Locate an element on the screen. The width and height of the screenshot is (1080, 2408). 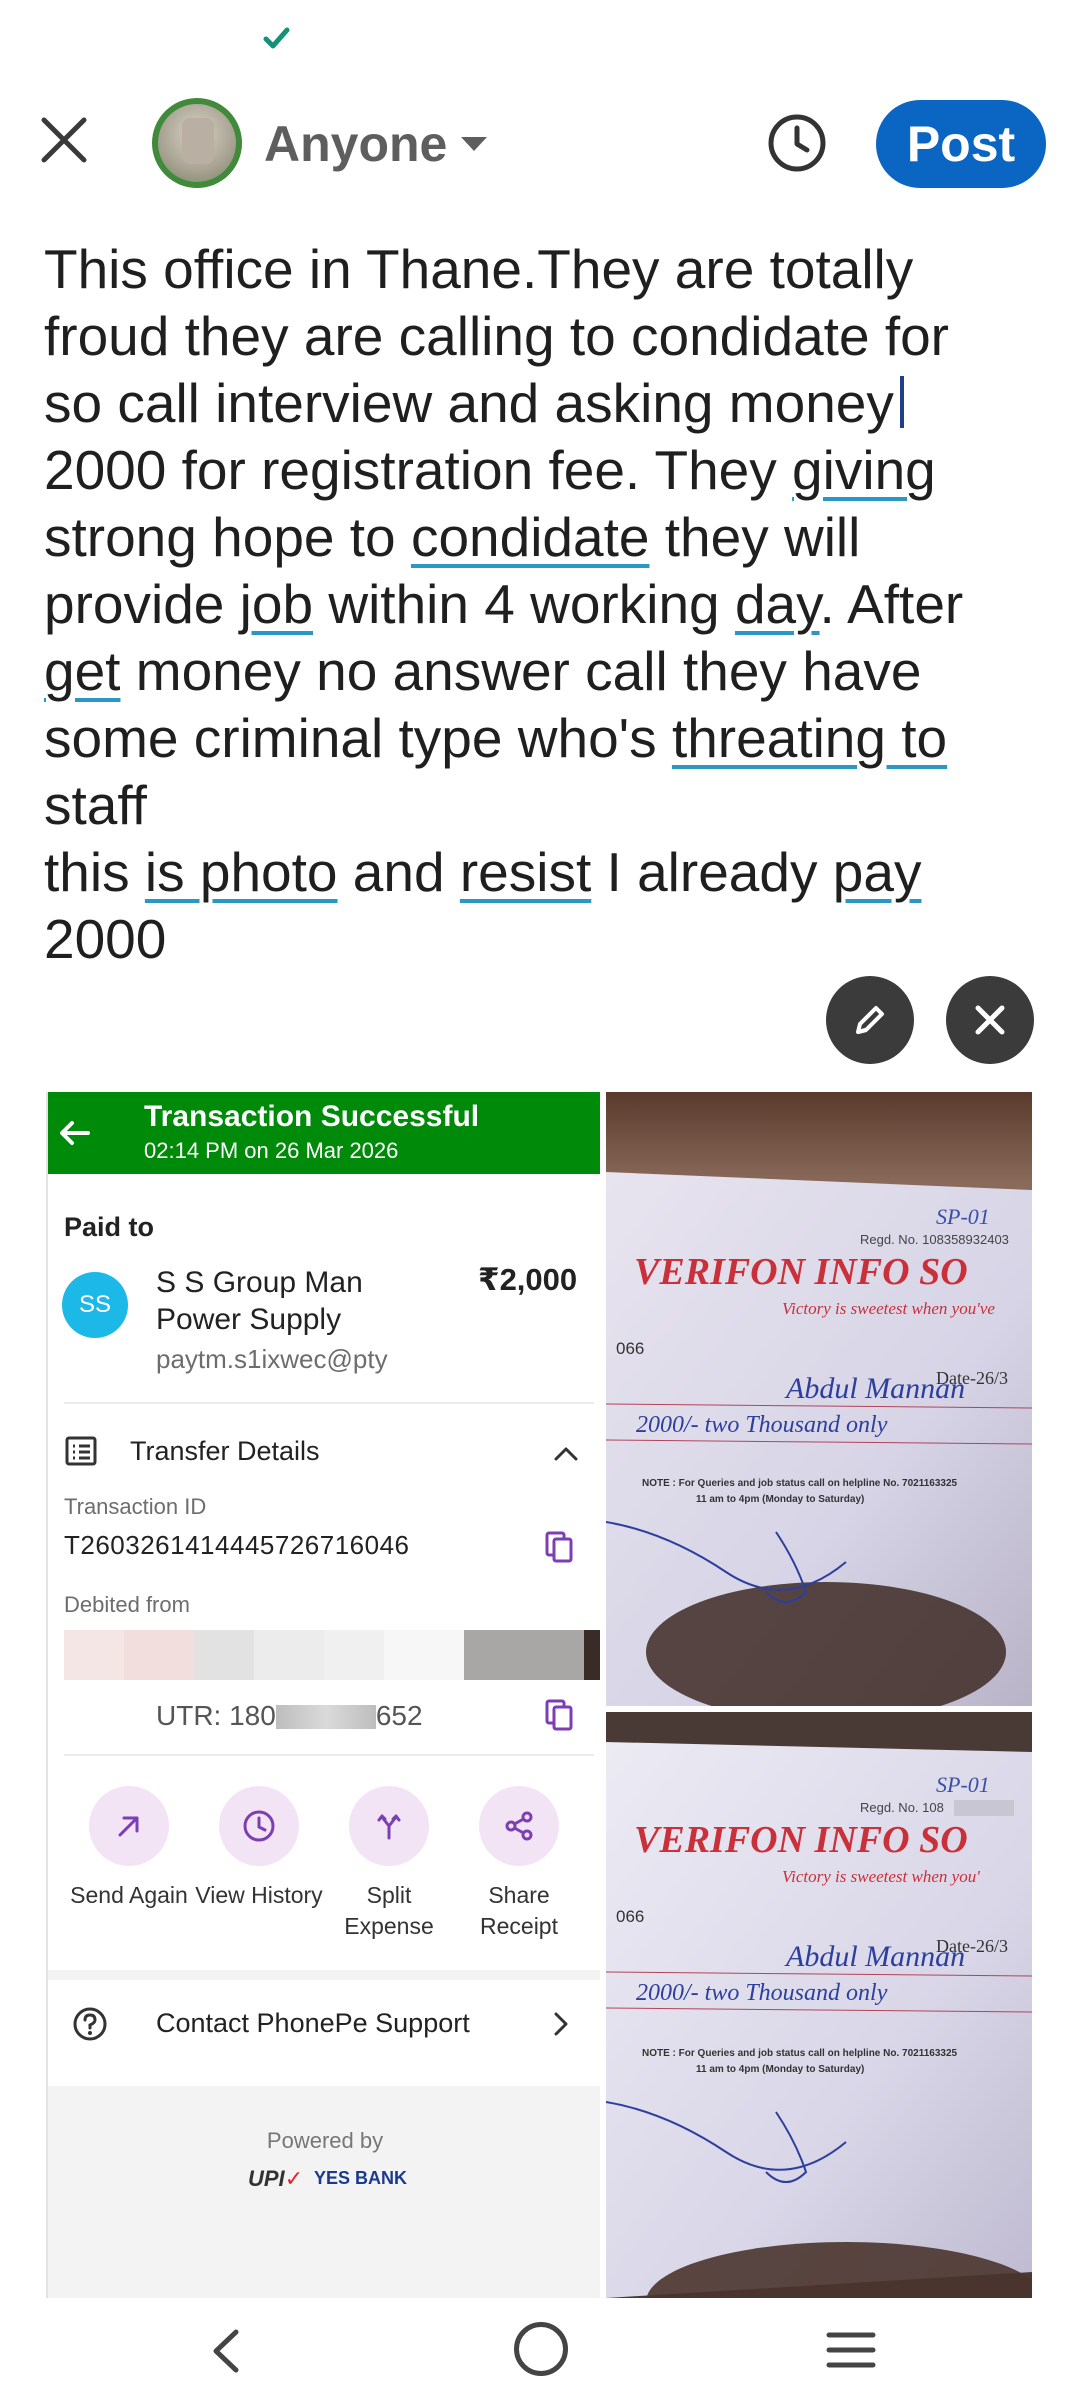
utr-number: UTR: 180 652 is located at coordinates (289, 1716).